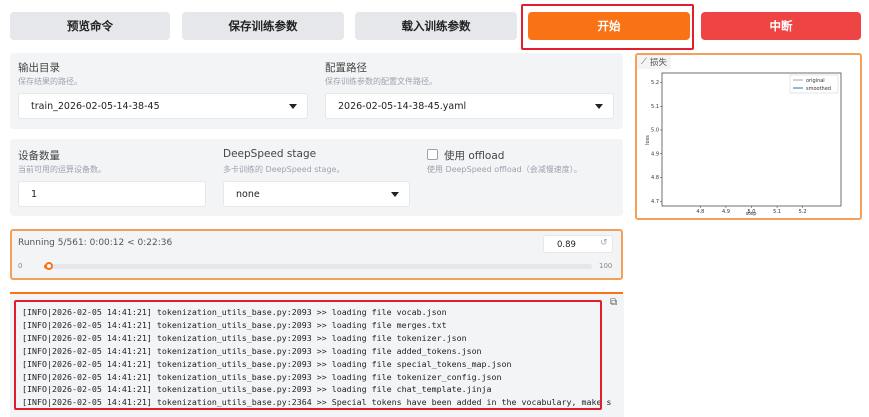 The width and height of the screenshot is (869, 417). I want to click on y-tick-label: 5.0, so click(655, 131).